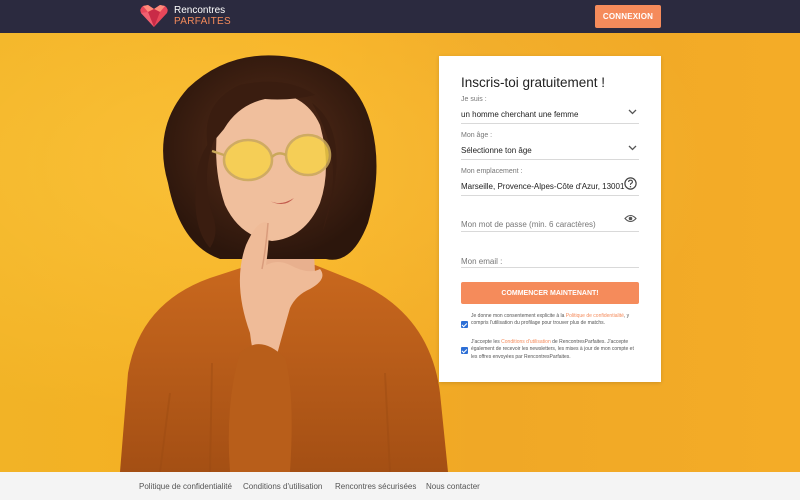 Image resolution: width=800 pixels, height=500 pixels. What do you see at coordinates (550, 146) in the screenshot?
I see `age-select: Mon âge : Sélectionne ton âge` at bounding box center [550, 146].